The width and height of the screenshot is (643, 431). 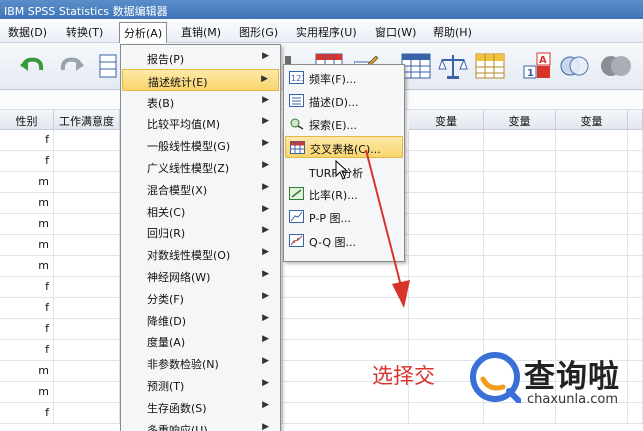 What do you see at coordinates (108, 66) in the screenshot?
I see `goto-case-icon` at bounding box center [108, 66].